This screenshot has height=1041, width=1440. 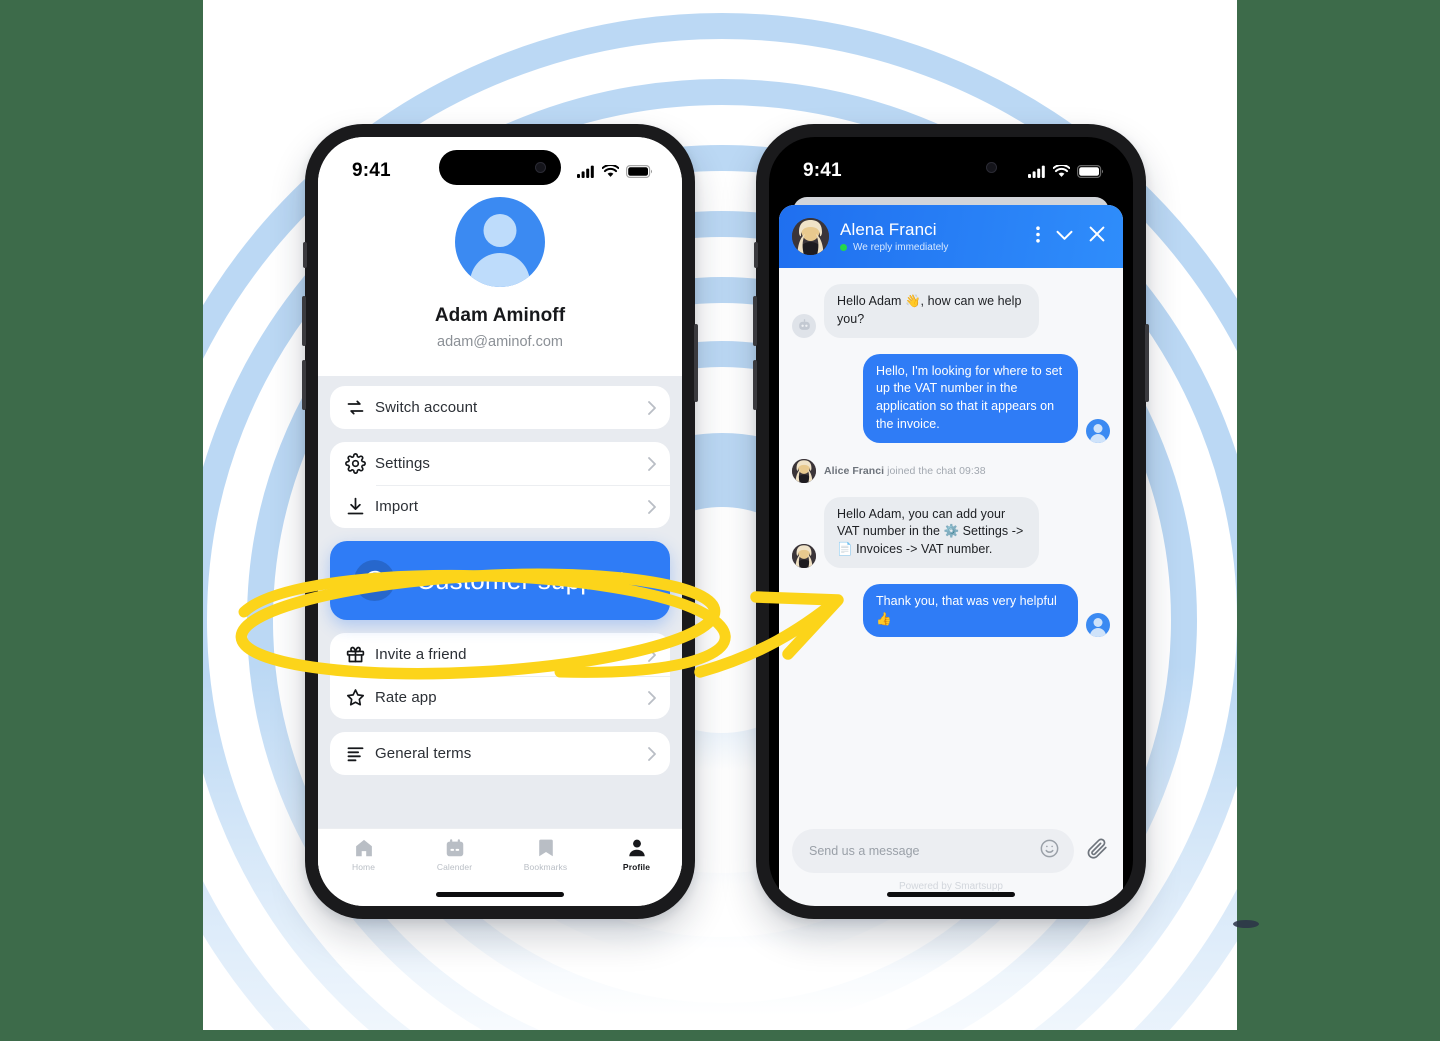 I want to click on bookmark-icon, so click(x=545, y=848).